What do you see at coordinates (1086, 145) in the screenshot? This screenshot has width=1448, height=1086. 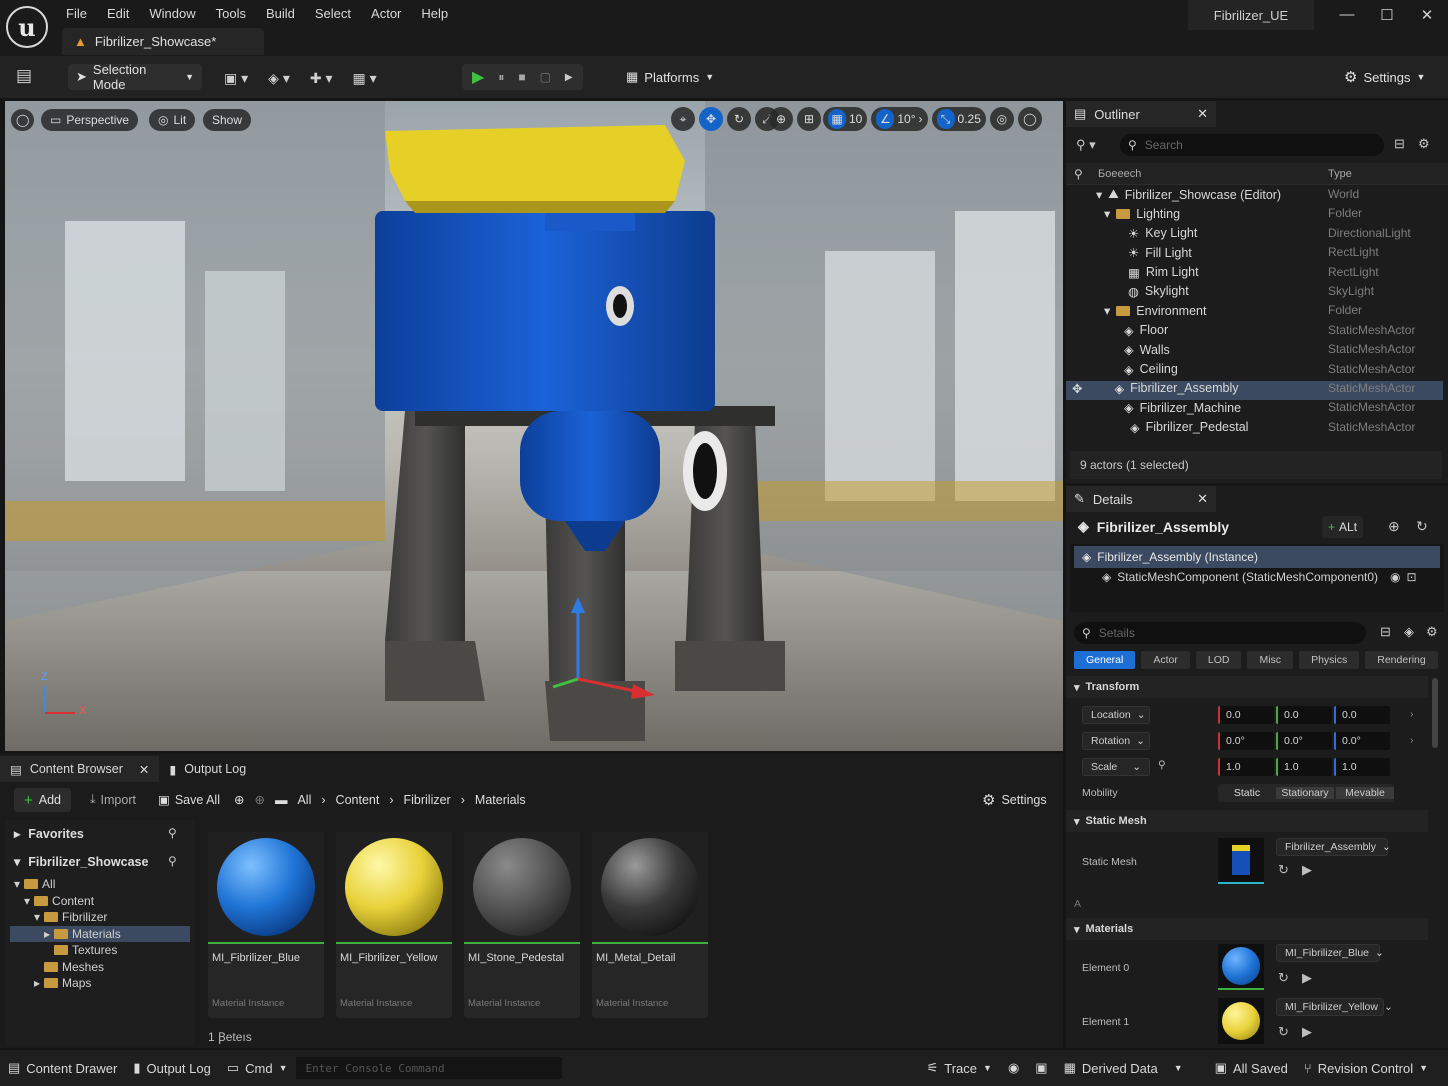 I see `filter-icon: ⚲ ▾` at bounding box center [1086, 145].